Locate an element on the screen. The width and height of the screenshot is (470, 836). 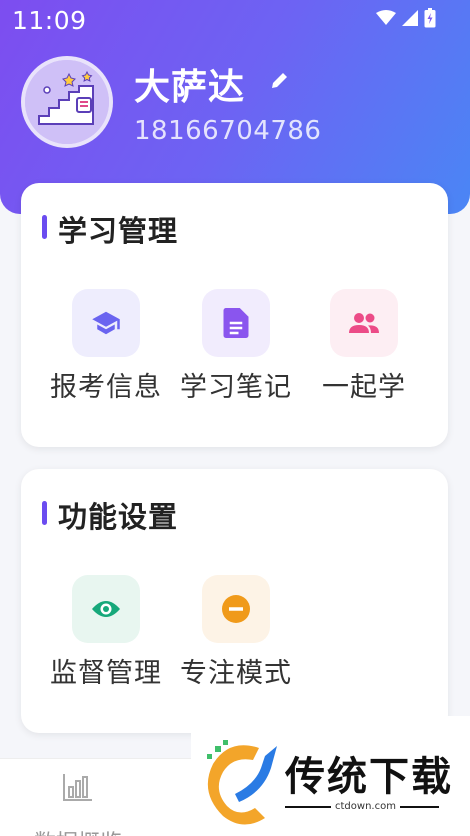
wifi-icon is located at coordinates (386, 17).